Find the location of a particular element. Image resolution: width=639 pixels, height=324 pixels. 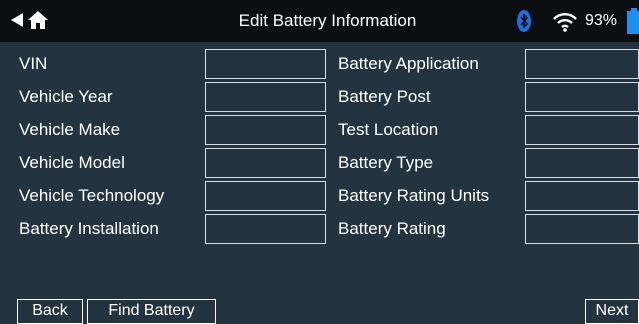

label-battery-post: Battery Post is located at coordinates (384, 96).